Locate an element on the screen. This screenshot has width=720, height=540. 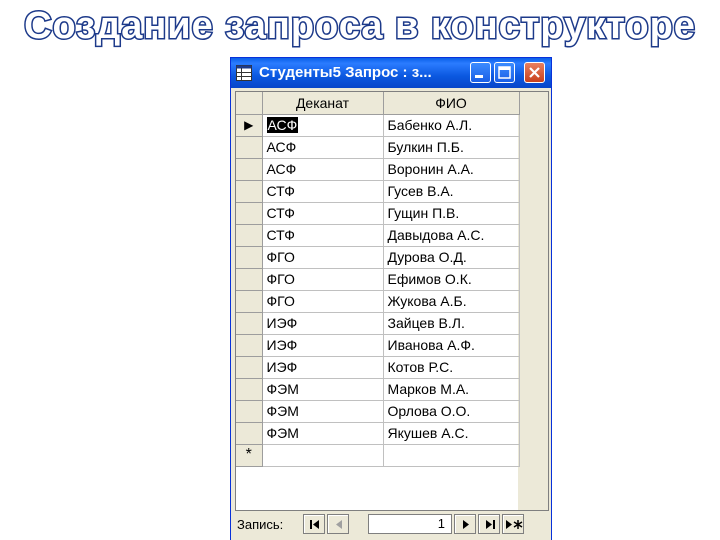
first-record-button is located at coordinates (314, 524).